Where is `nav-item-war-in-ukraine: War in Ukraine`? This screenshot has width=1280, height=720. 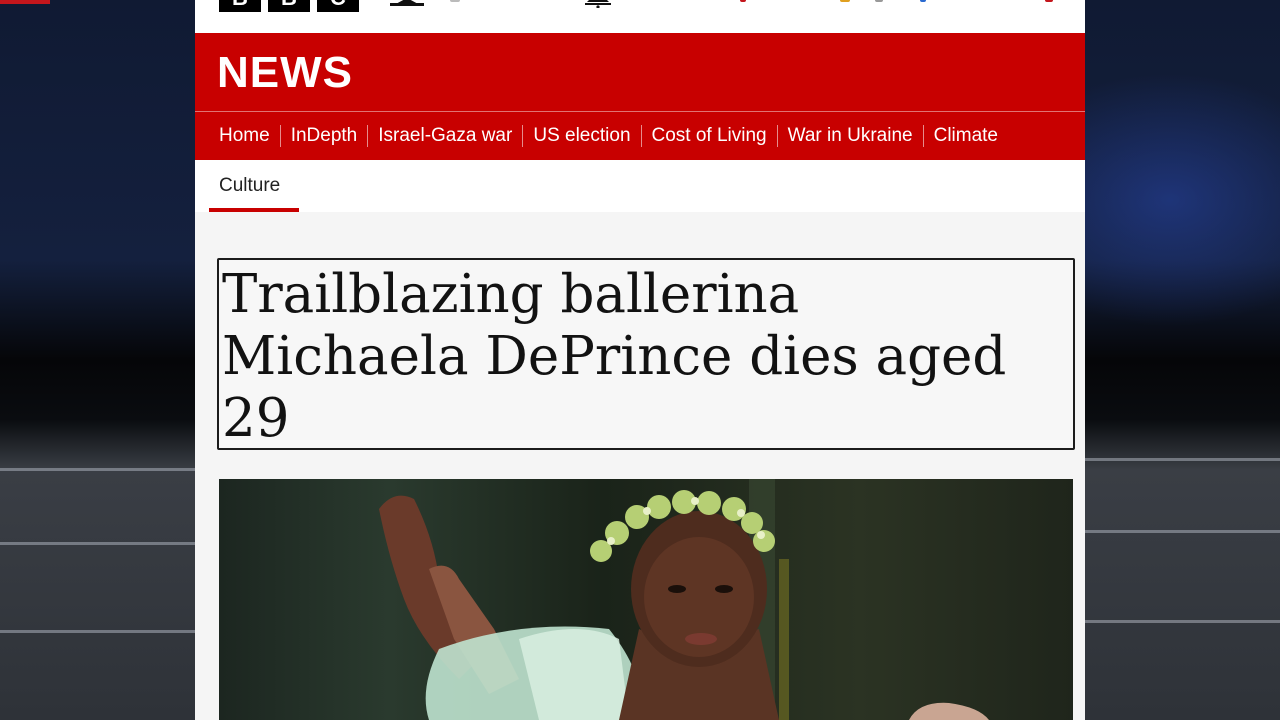
nav-item-war-in-ukraine: War in Ukraine is located at coordinates (849, 136).